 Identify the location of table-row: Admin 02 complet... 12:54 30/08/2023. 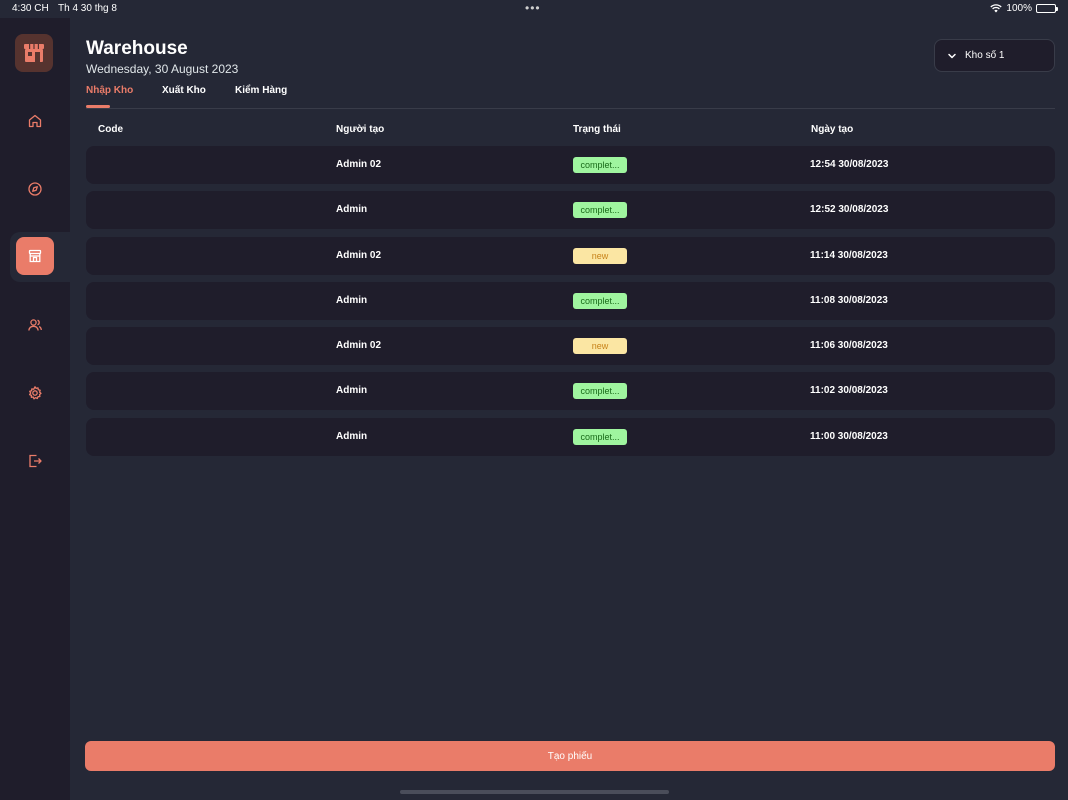
(570, 165).